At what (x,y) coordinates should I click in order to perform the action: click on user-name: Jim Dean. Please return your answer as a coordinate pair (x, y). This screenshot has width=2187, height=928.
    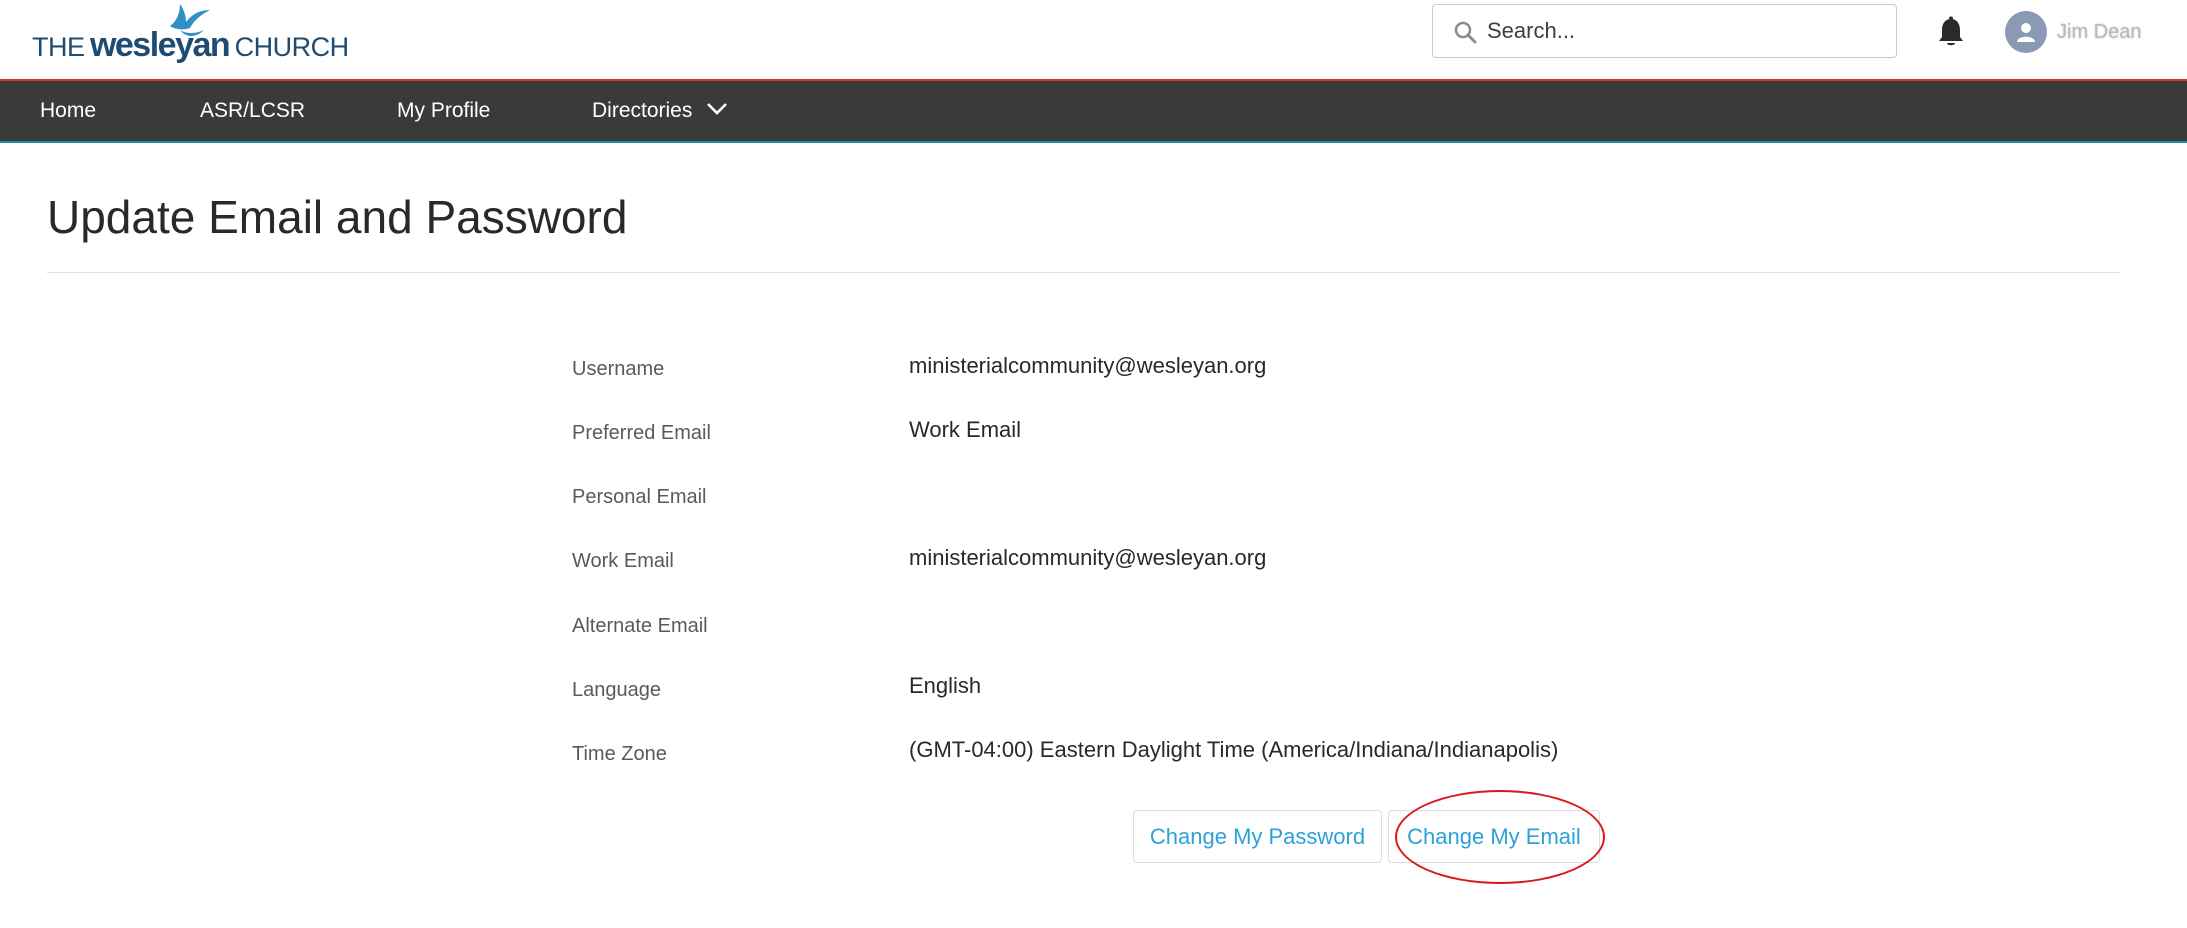
    Looking at the image, I should click on (2099, 31).